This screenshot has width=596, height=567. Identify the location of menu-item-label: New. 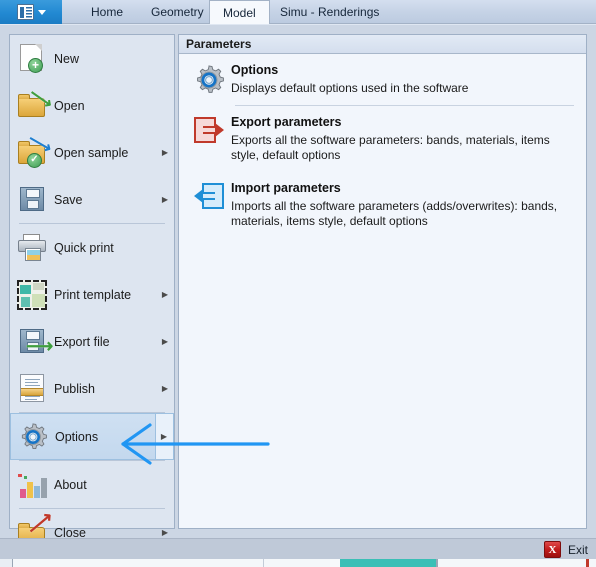
(67, 58).